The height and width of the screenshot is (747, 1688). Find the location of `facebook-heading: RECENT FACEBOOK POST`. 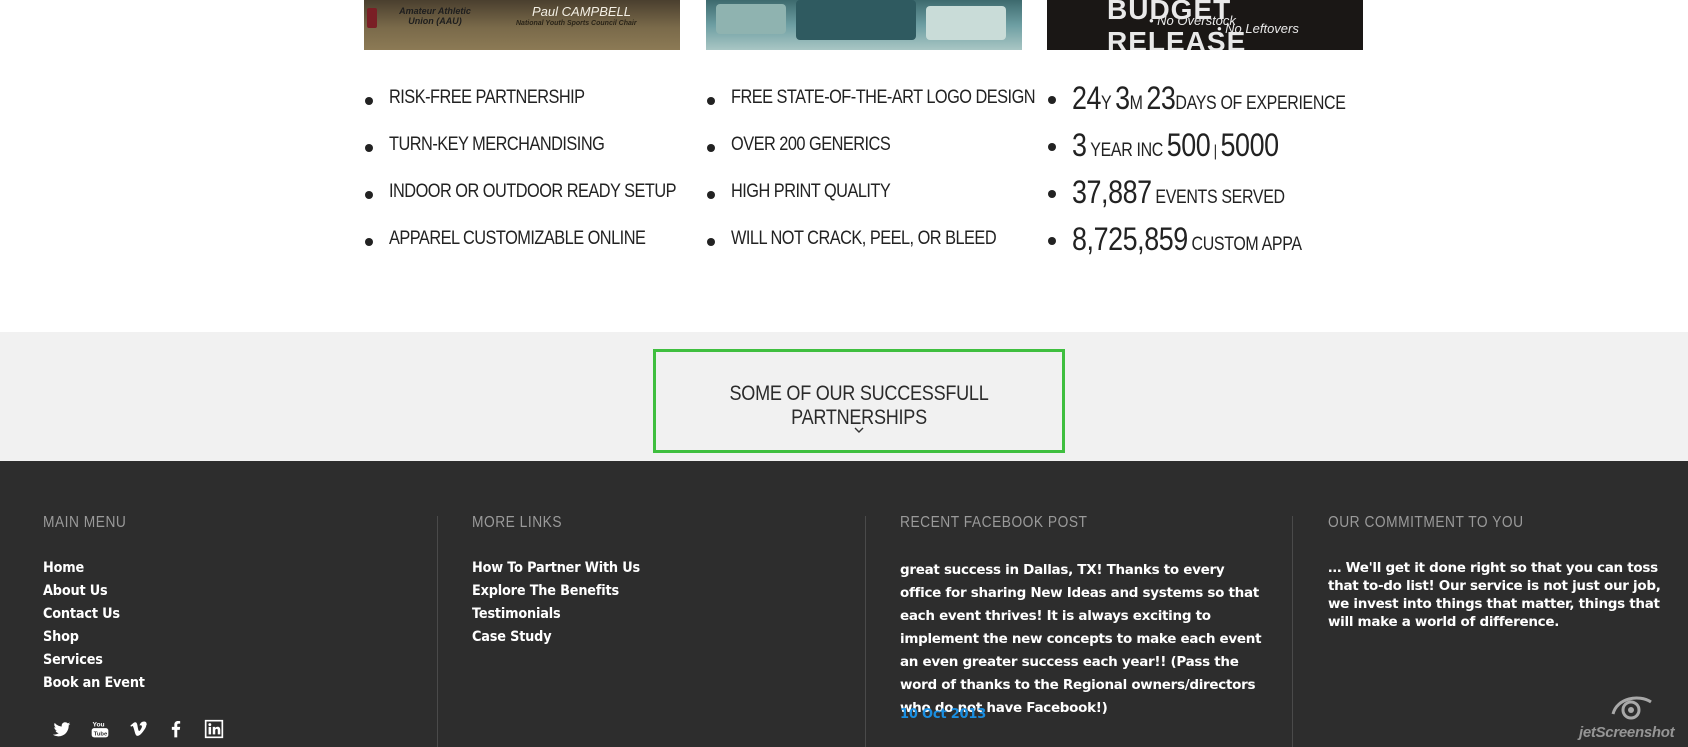

facebook-heading: RECENT FACEBOOK POST is located at coordinates (994, 522).